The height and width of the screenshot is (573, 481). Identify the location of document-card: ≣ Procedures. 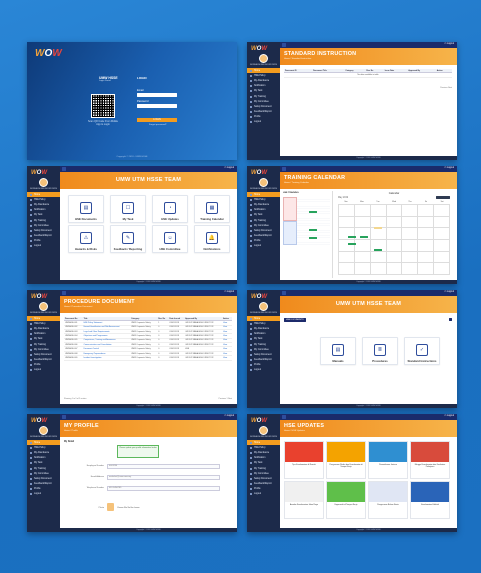
(380, 351).